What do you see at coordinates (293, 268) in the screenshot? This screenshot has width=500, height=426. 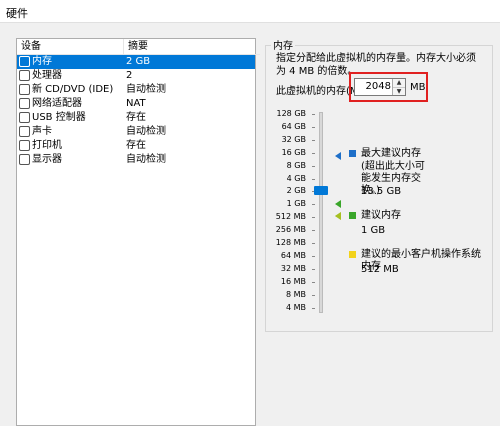 I see `scale-tick-label: 32 MB` at bounding box center [293, 268].